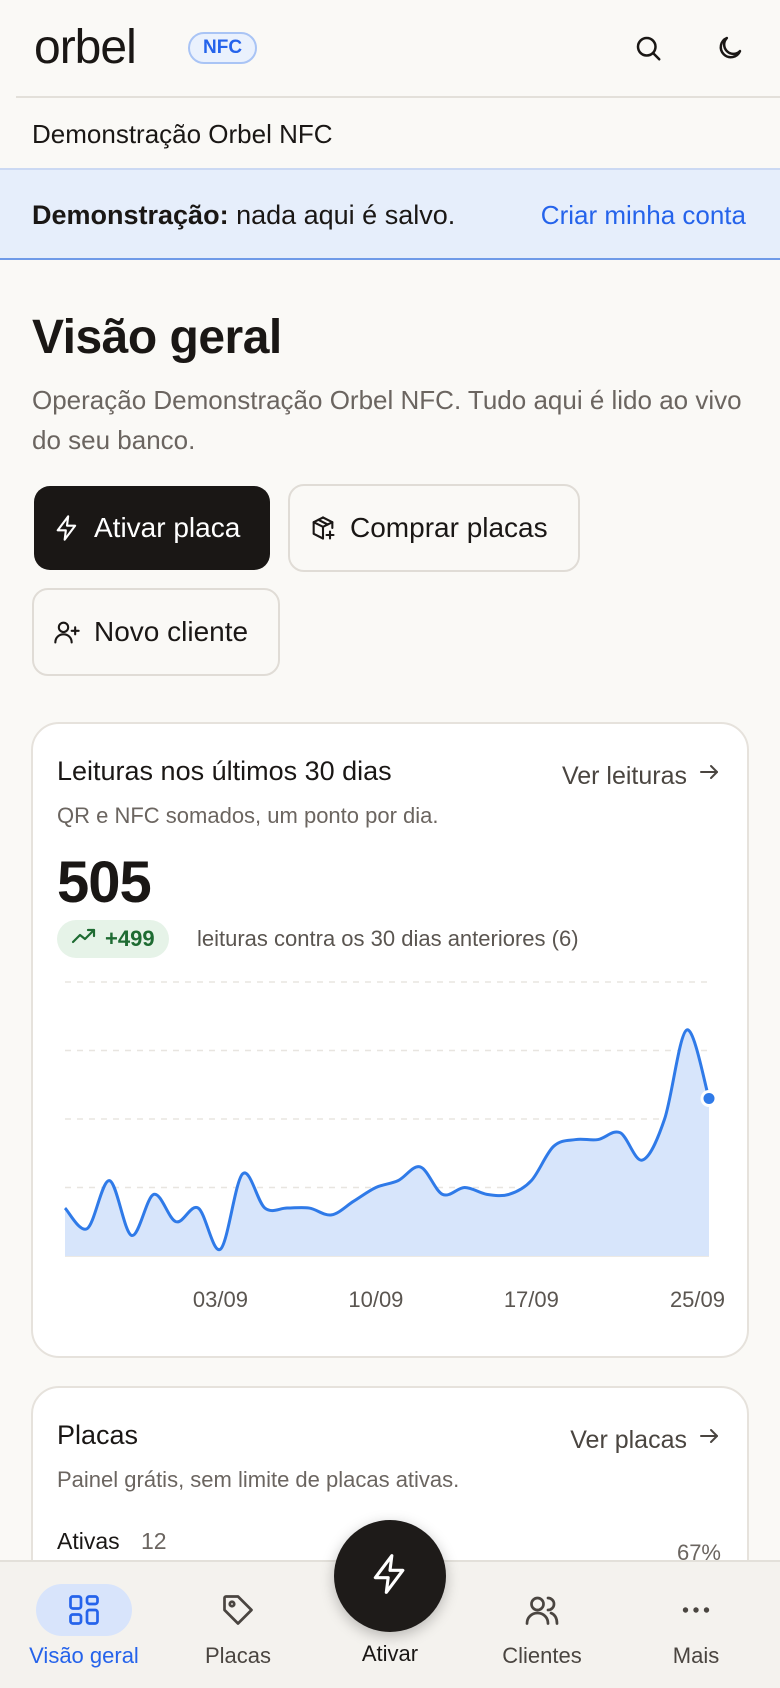 The image size is (780, 1688). Describe the element at coordinates (387, 1142) in the screenshot. I see `chart-area-fill` at that location.